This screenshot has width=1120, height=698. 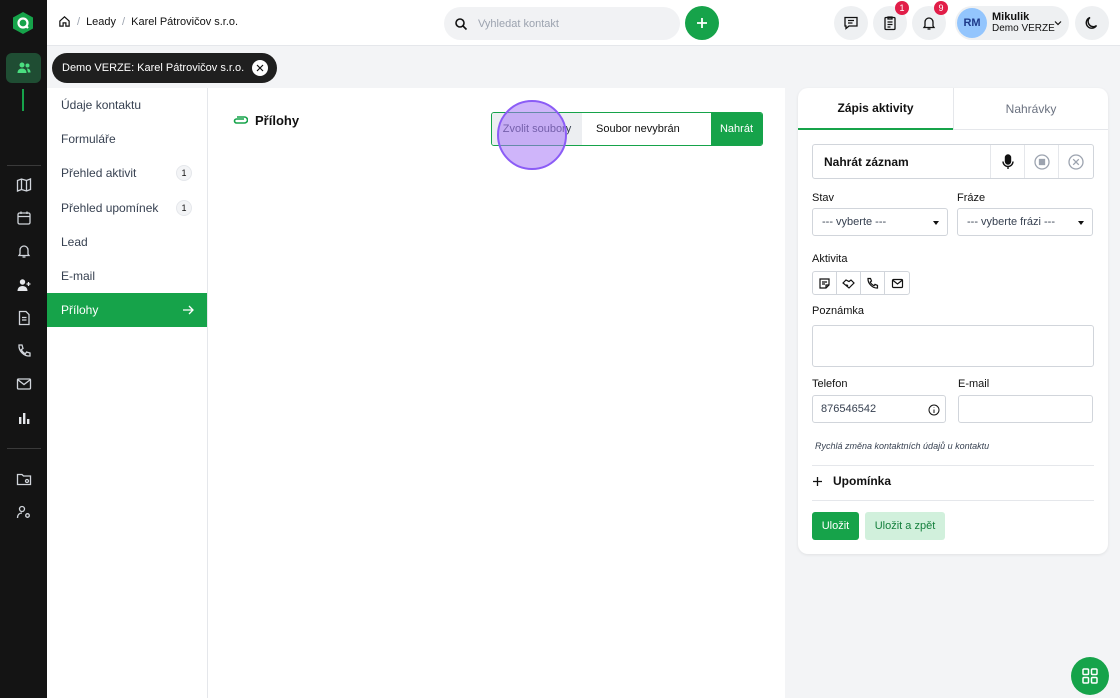 I want to click on rail-contacts-button, so click(x=23, y=68).